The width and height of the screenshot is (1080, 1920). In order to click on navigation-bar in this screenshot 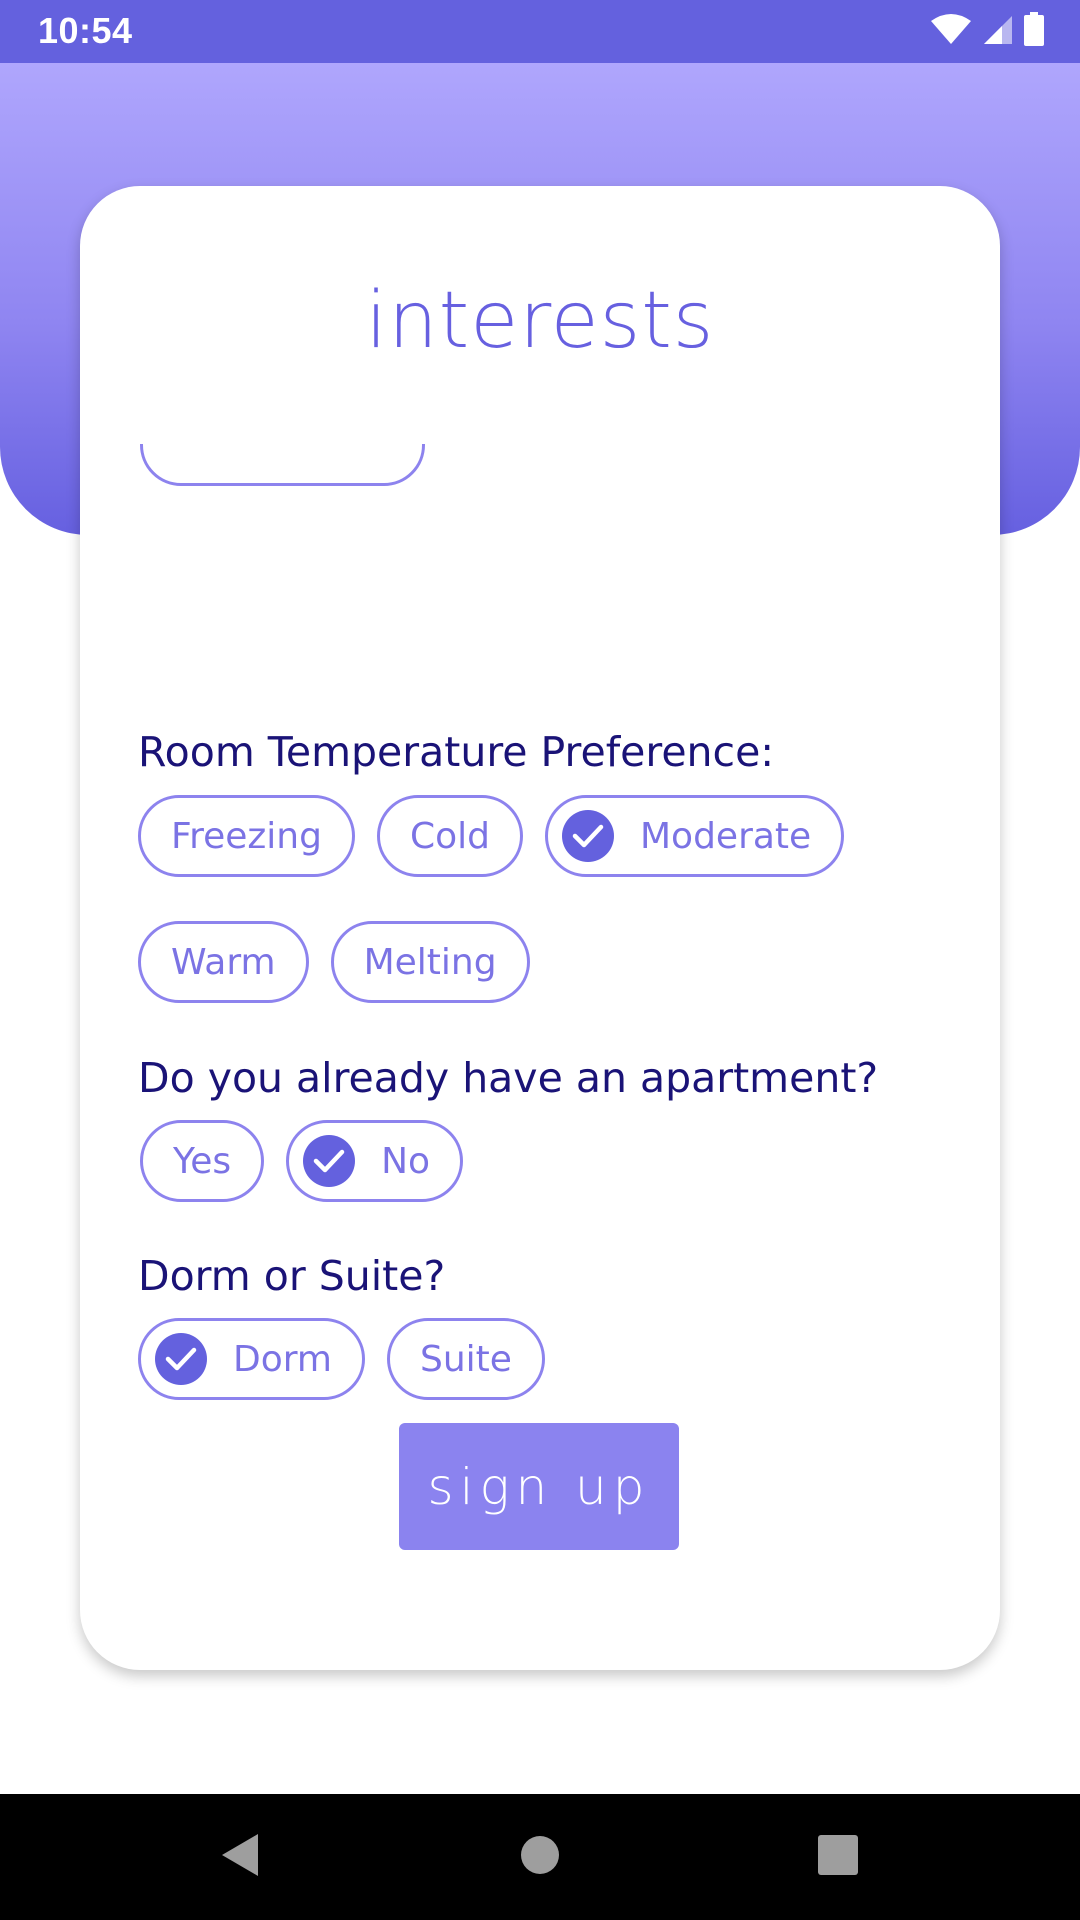, I will do `click(540, 1857)`.